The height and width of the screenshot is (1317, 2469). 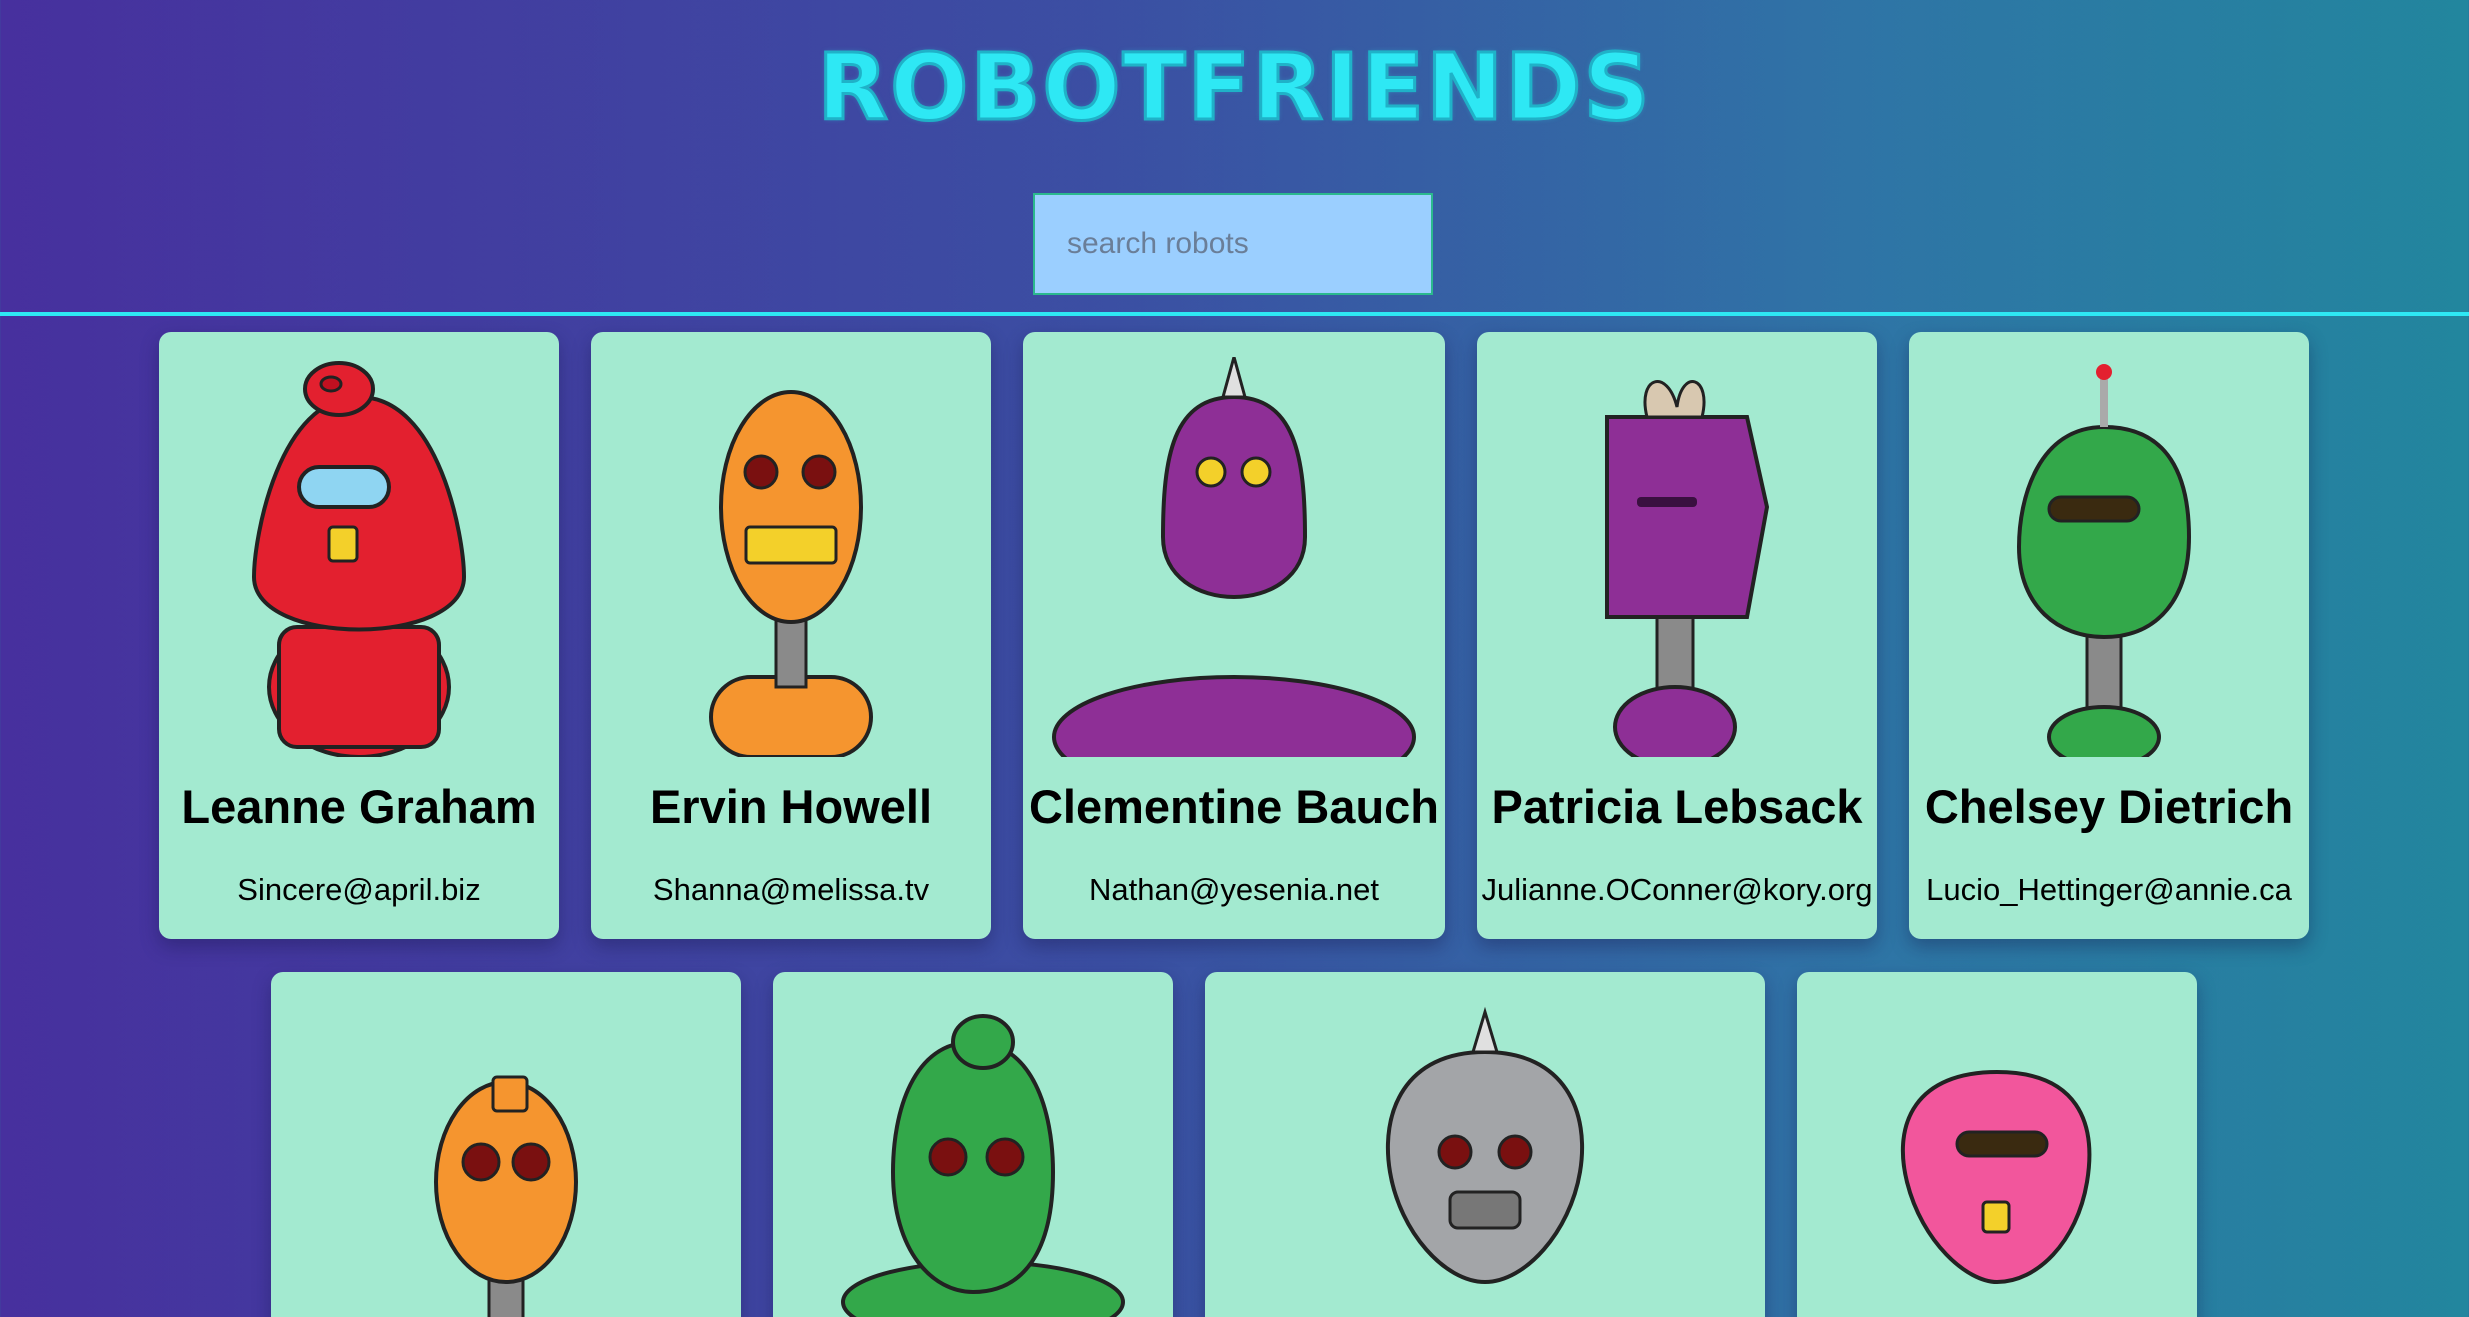 What do you see at coordinates (1234, 87) in the screenshot?
I see `app-title: ROBOTFRIENDS` at bounding box center [1234, 87].